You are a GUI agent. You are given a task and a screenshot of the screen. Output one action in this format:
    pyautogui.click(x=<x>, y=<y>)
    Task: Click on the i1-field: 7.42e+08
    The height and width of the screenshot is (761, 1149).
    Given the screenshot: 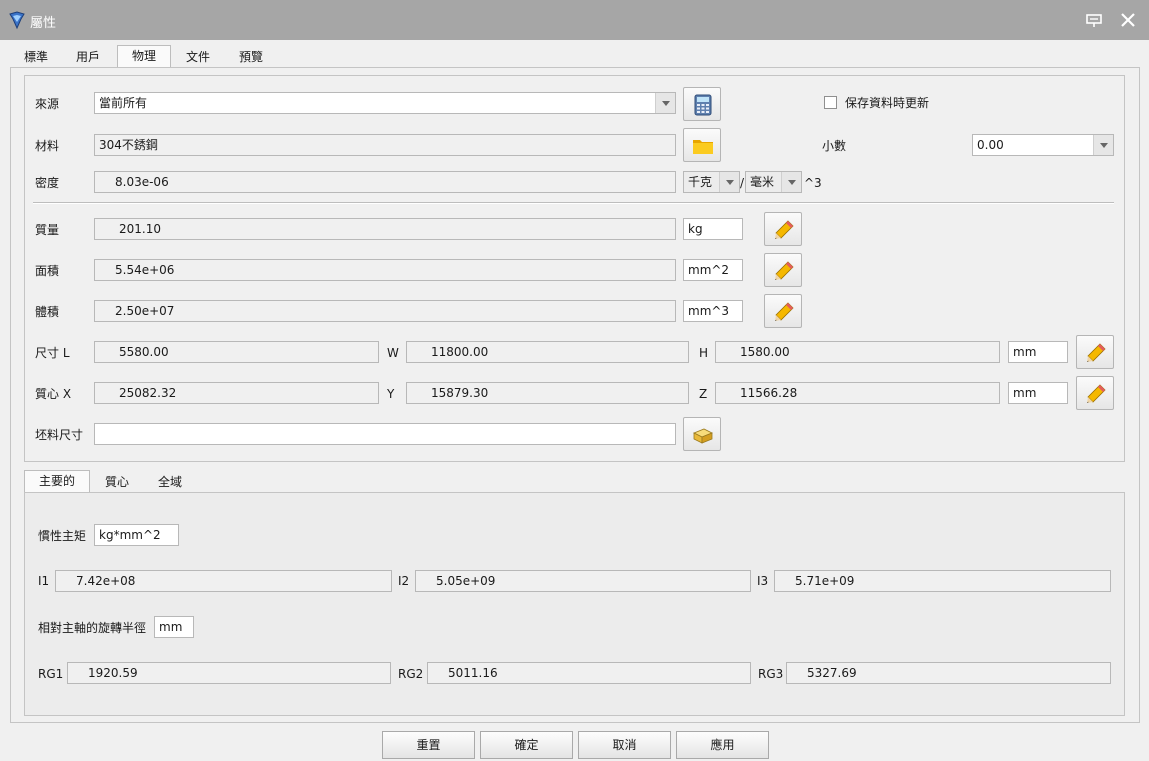 What is the action you would take?
    pyautogui.click(x=223, y=581)
    